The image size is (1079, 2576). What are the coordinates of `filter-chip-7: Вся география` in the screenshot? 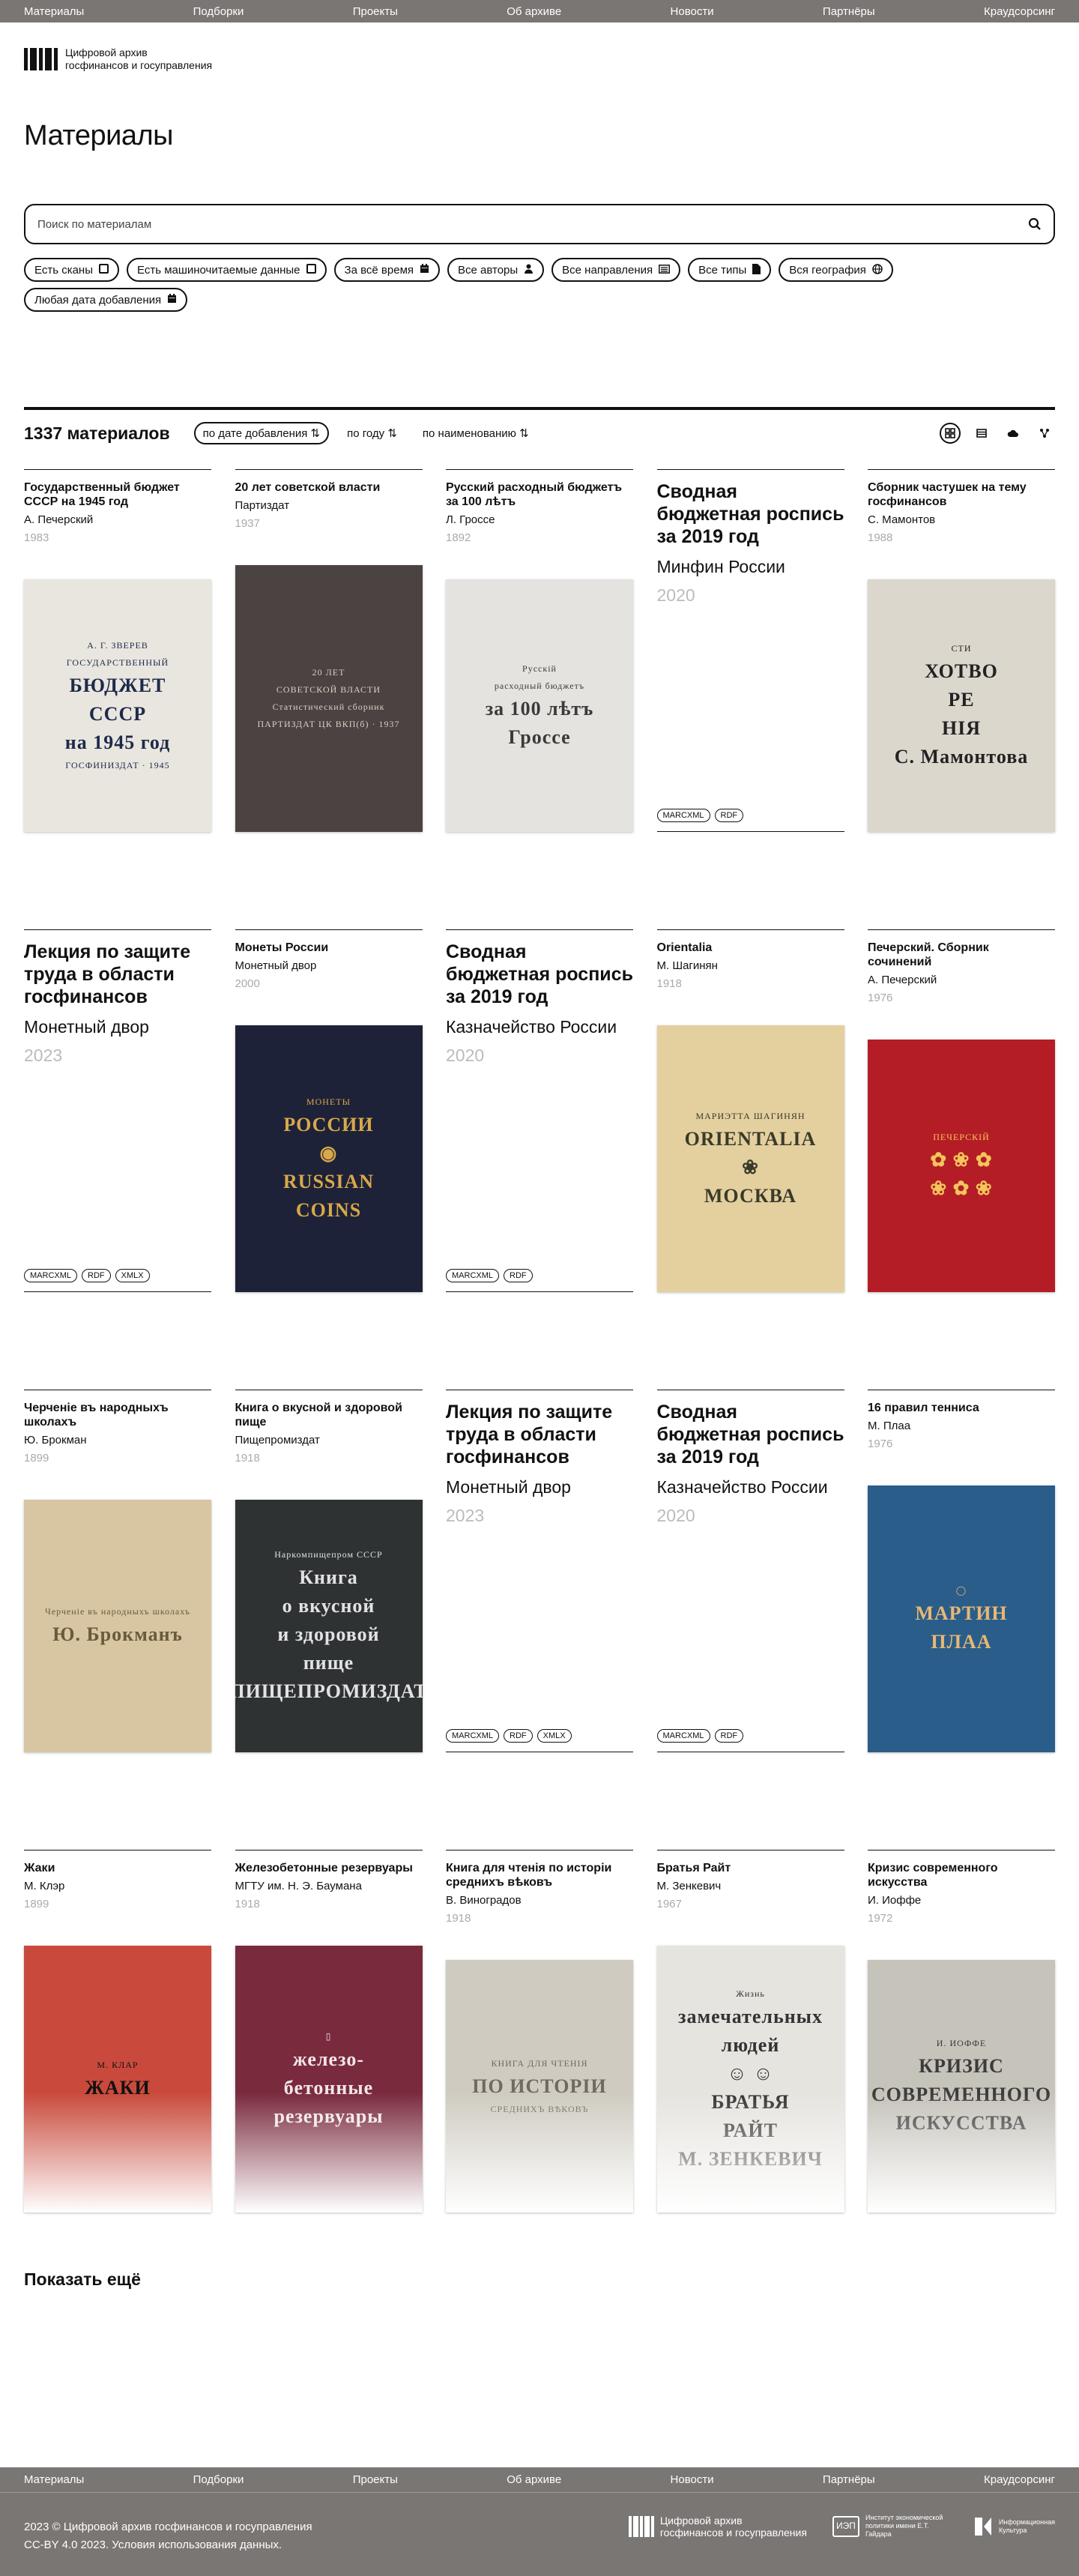 It's located at (836, 270).